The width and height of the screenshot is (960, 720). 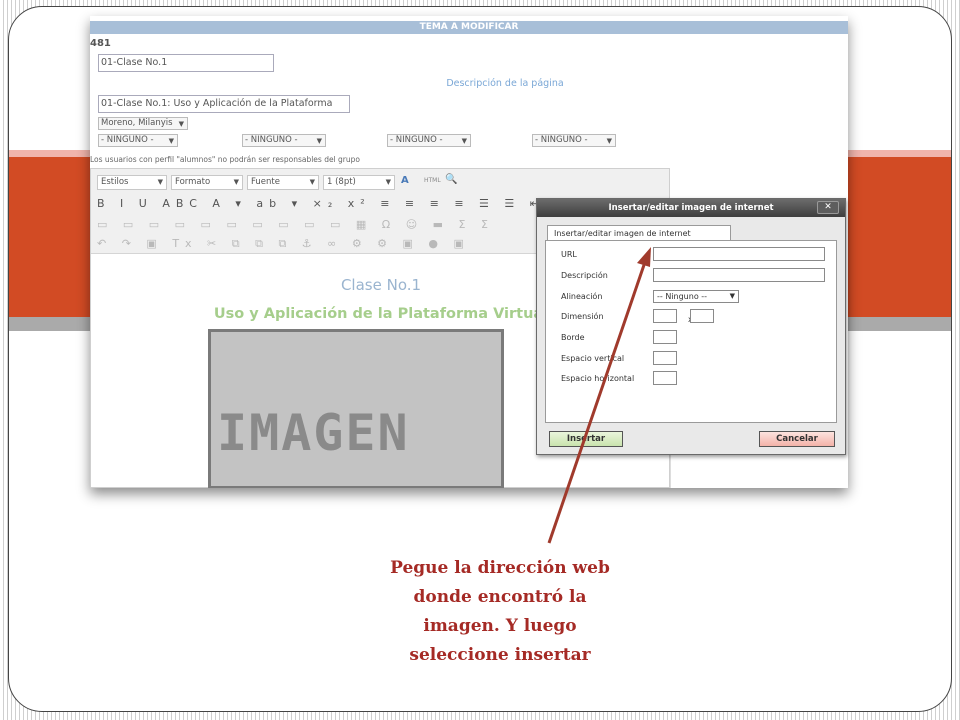 I want to click on height-input, so click(x=702, y=316).